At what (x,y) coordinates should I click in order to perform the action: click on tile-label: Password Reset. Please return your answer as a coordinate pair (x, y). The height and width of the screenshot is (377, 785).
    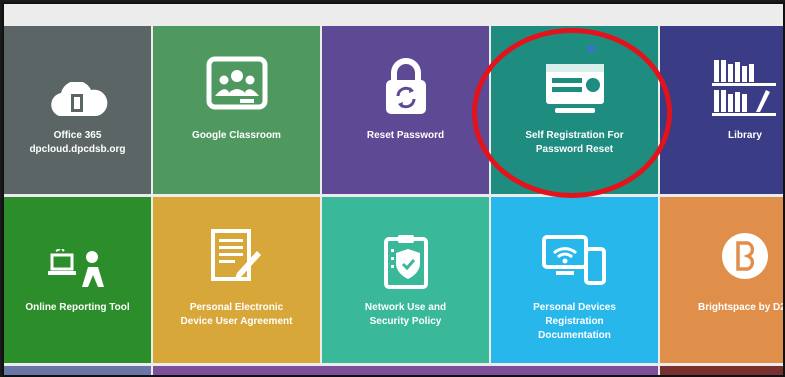
    Looking at the image, I should click on (574, 149).